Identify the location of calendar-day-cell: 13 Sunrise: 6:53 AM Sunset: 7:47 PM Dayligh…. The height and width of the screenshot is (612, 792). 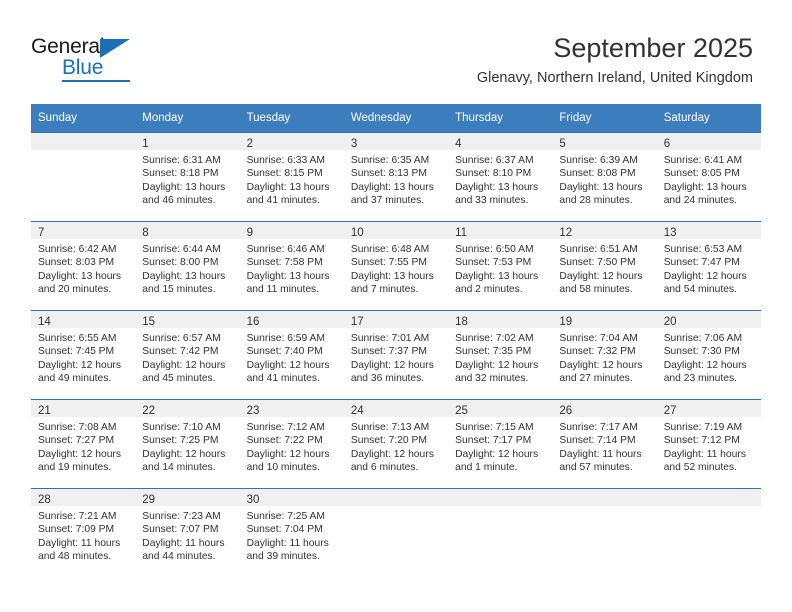
(708, 266).